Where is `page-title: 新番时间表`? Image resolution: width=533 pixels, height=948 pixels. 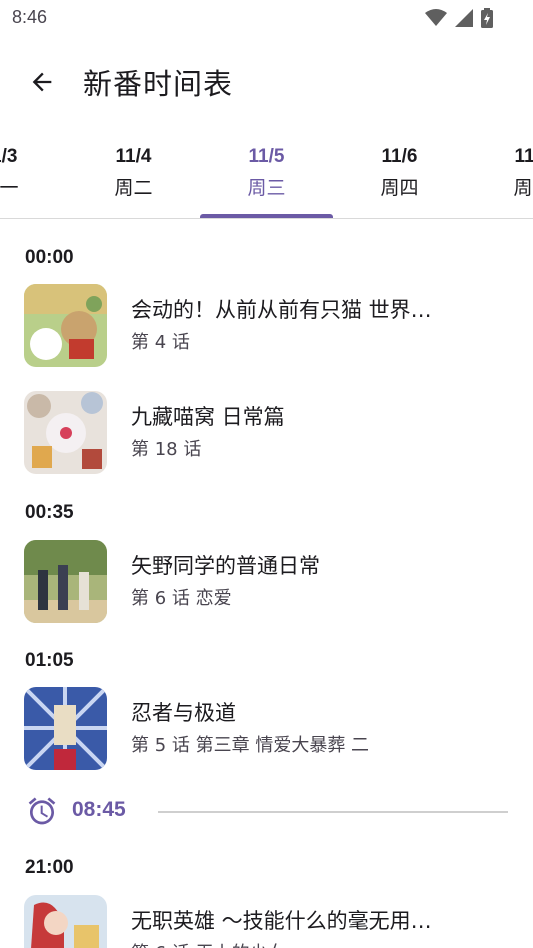 page-title: 新番时间表 is located at coordinates (158, 84).